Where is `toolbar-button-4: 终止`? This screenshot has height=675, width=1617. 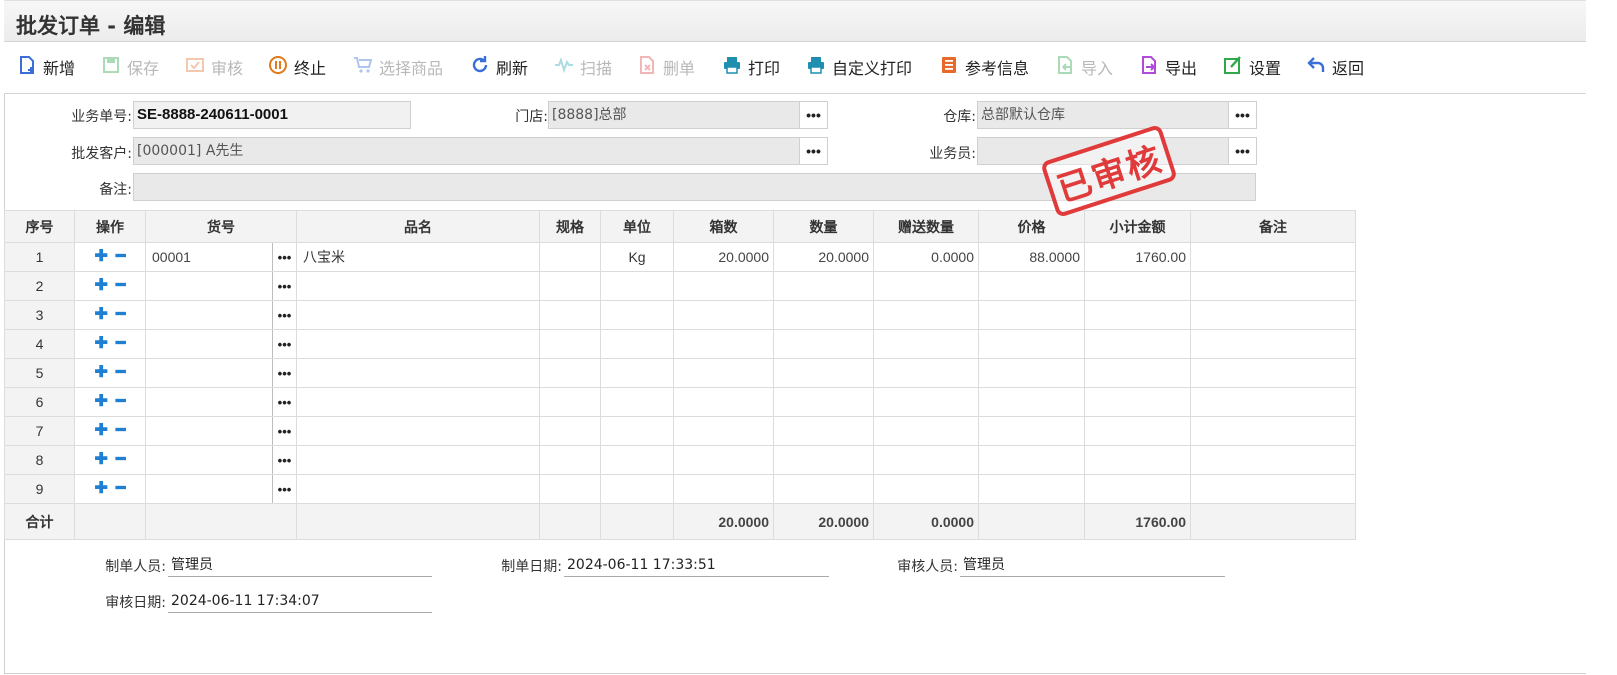
toolbar-button-4: 终止 is located at coordinates (297, 67).